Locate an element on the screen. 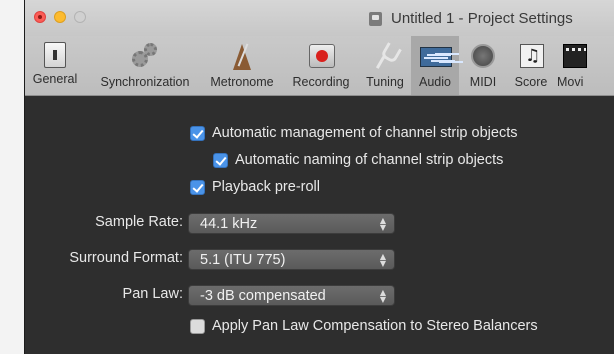 The height and width of the screenshot is (354, 614). surround-format-label: Surround Format: is located at coordinates (126, 258).